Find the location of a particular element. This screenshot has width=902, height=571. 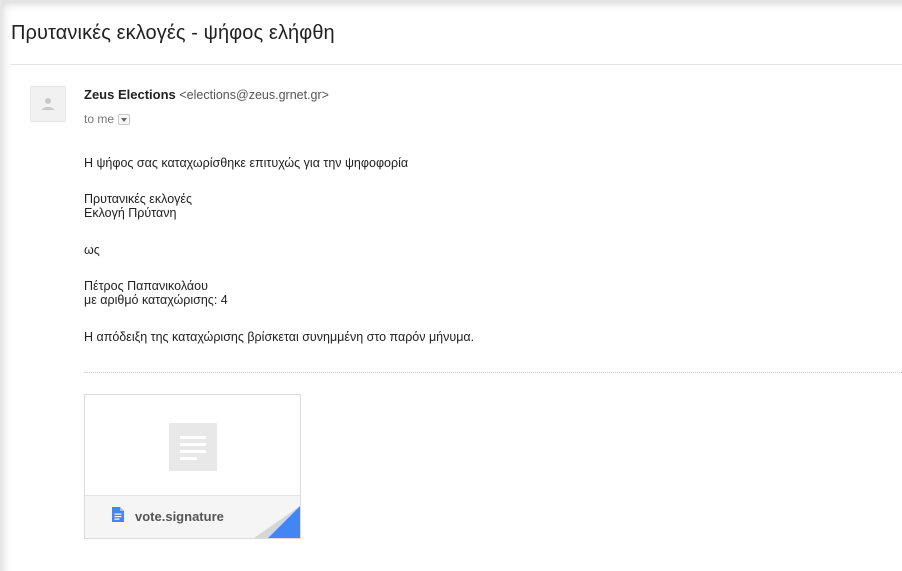

attachment-preview is located at coordinates (192, 446).